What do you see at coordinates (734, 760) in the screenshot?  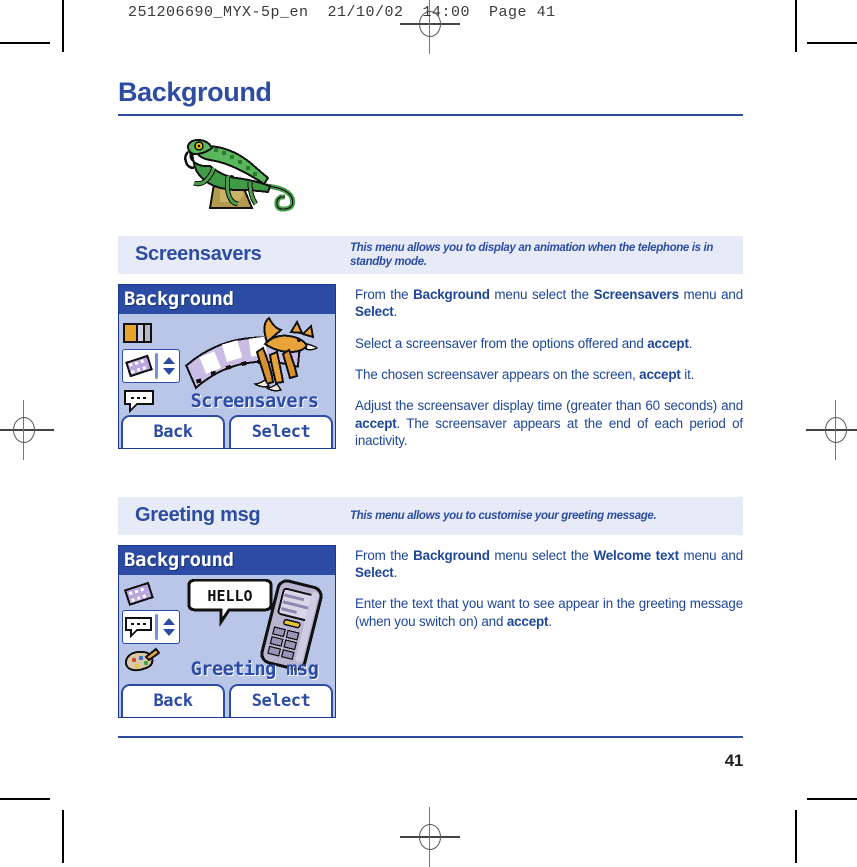 I see `page-number: 41` at bounding box center [734, 760].